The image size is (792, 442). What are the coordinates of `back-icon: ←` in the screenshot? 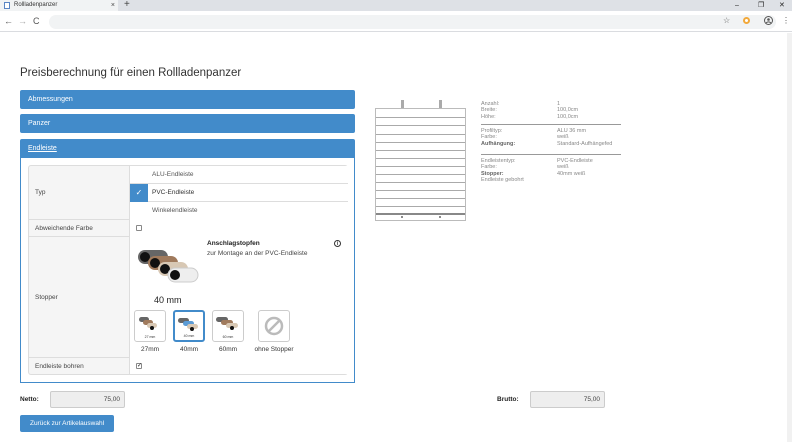 It's located at (8, 21).